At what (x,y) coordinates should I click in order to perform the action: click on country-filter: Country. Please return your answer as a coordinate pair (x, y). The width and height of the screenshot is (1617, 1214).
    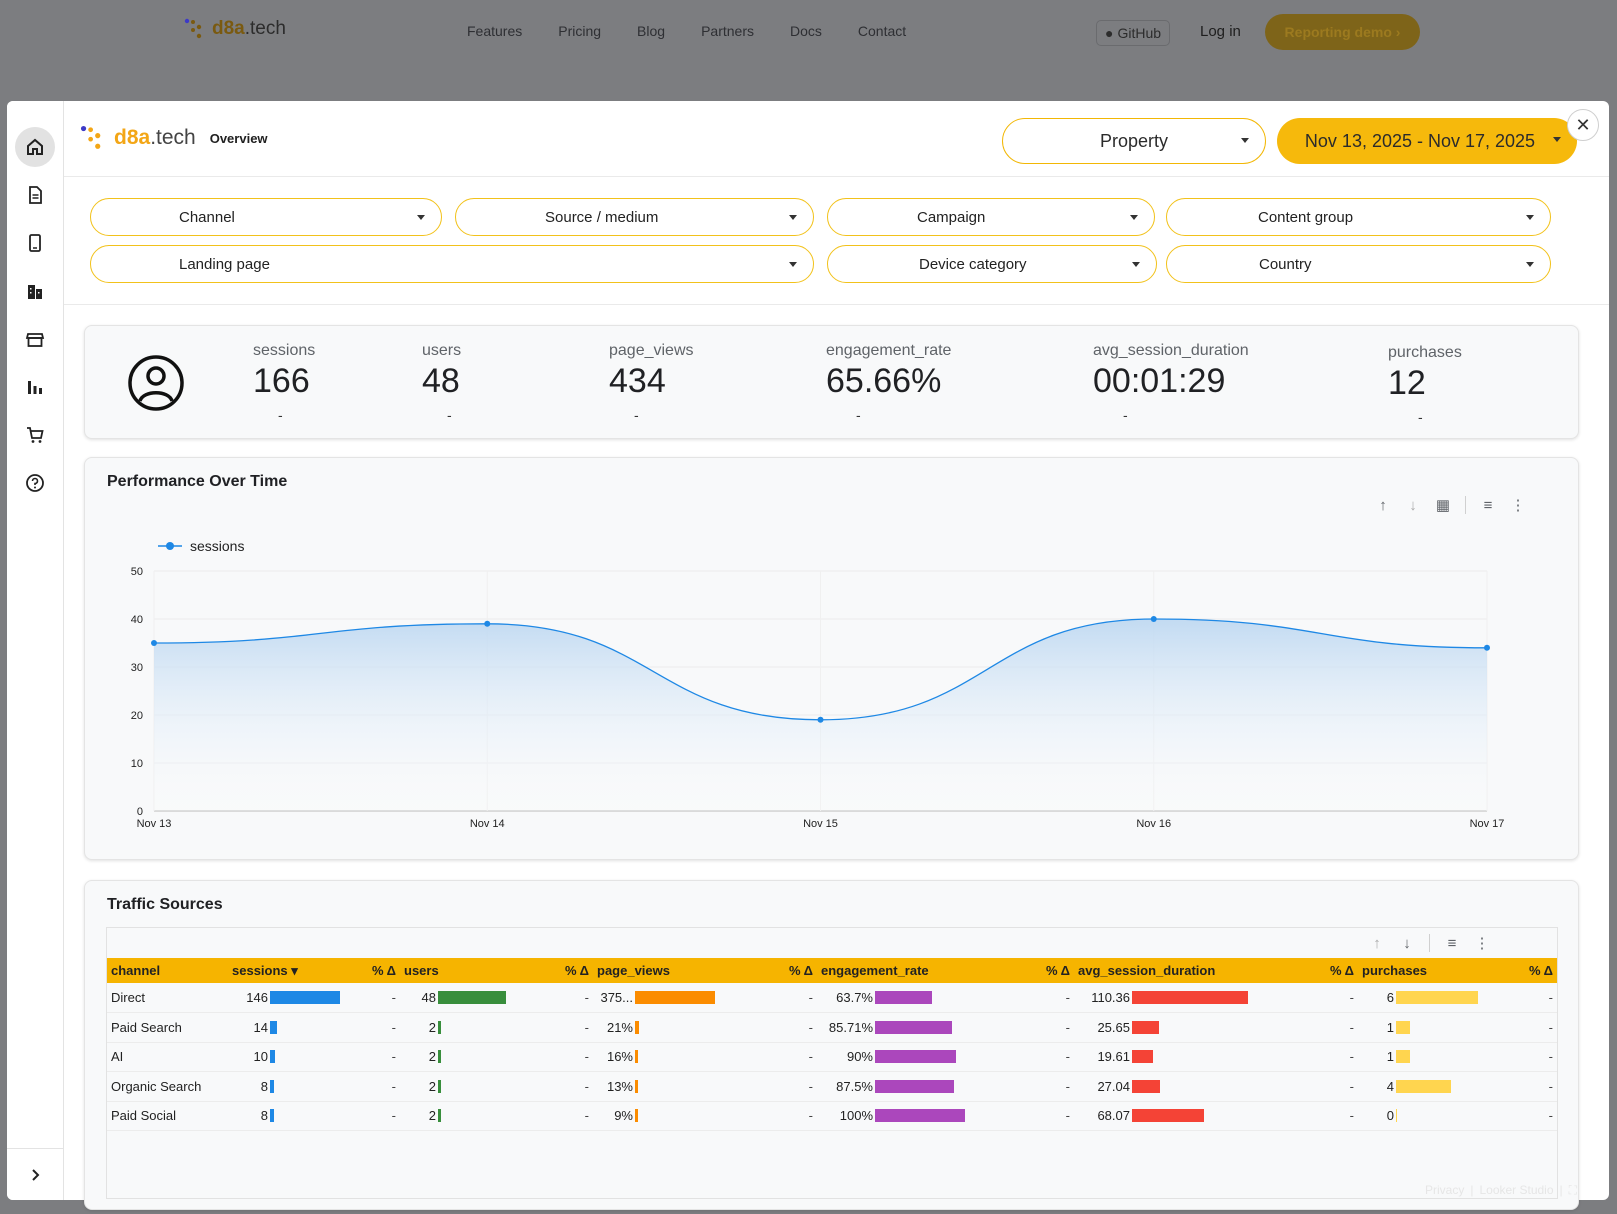
    Looking at the image, I should click on (1358, 264).